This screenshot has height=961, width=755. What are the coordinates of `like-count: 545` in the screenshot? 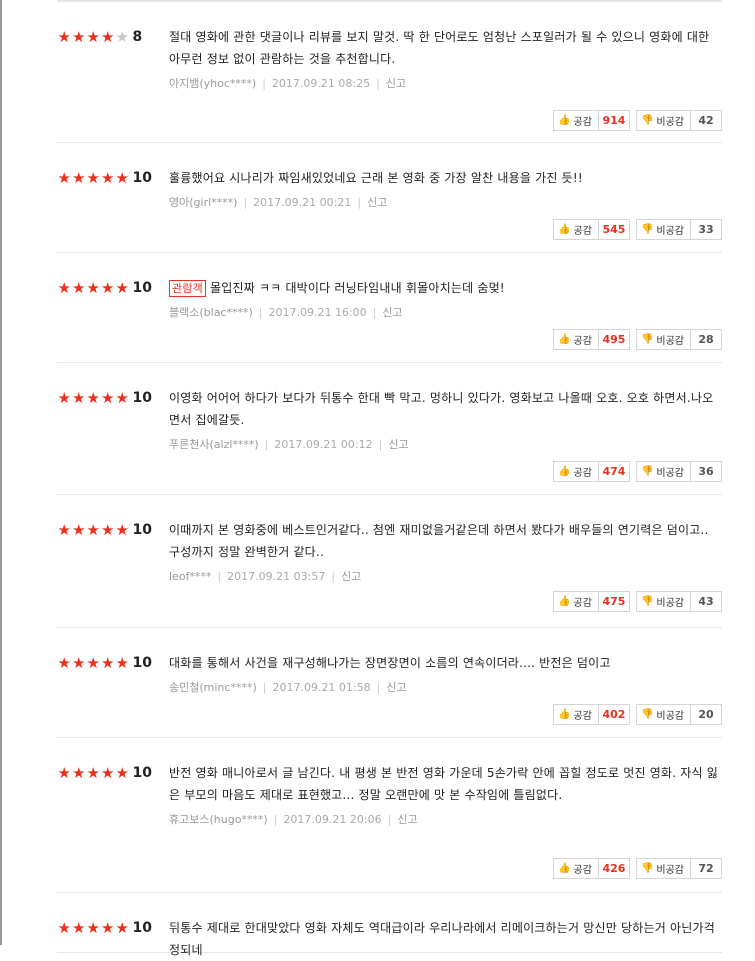 It's located at (614, 229).